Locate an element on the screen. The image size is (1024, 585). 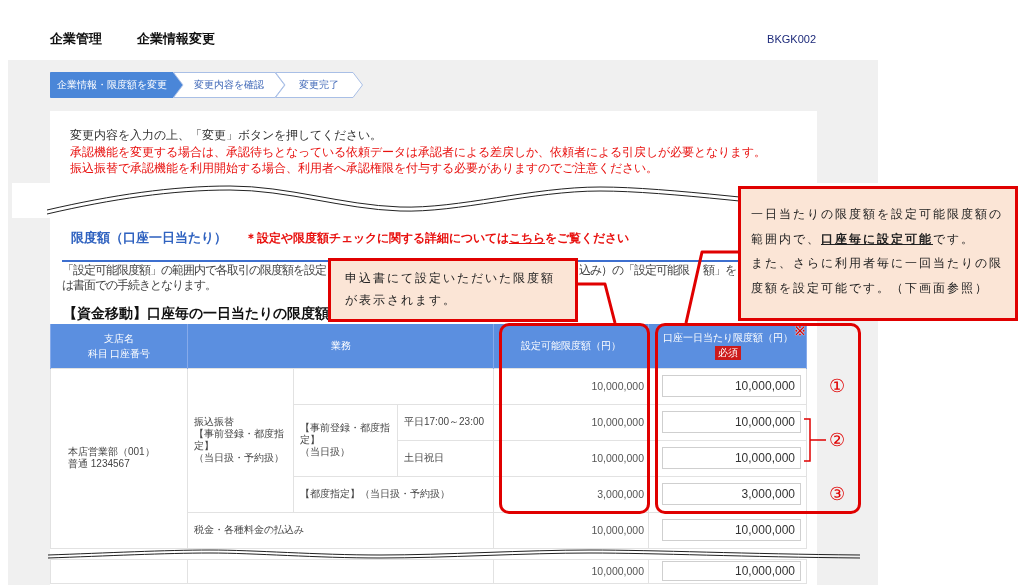
description-text: 「設定可能限度額」の範囲内で各取引の限度額を設定 is located at coordinates (194, 270).